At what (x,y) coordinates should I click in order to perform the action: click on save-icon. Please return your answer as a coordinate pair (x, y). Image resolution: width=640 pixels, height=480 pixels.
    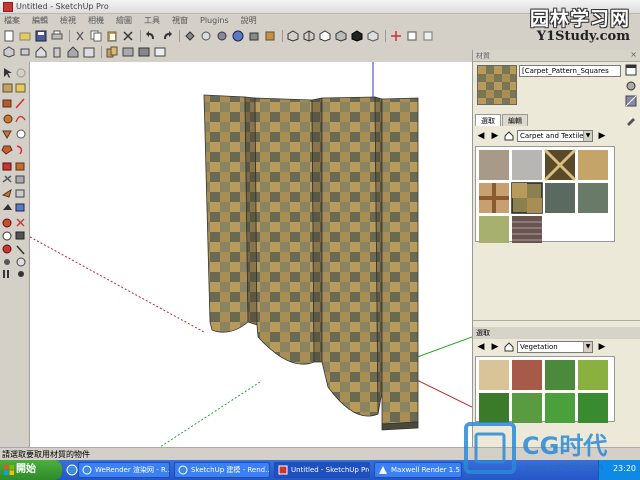
    Looking at the image, I should click on (41, 36).